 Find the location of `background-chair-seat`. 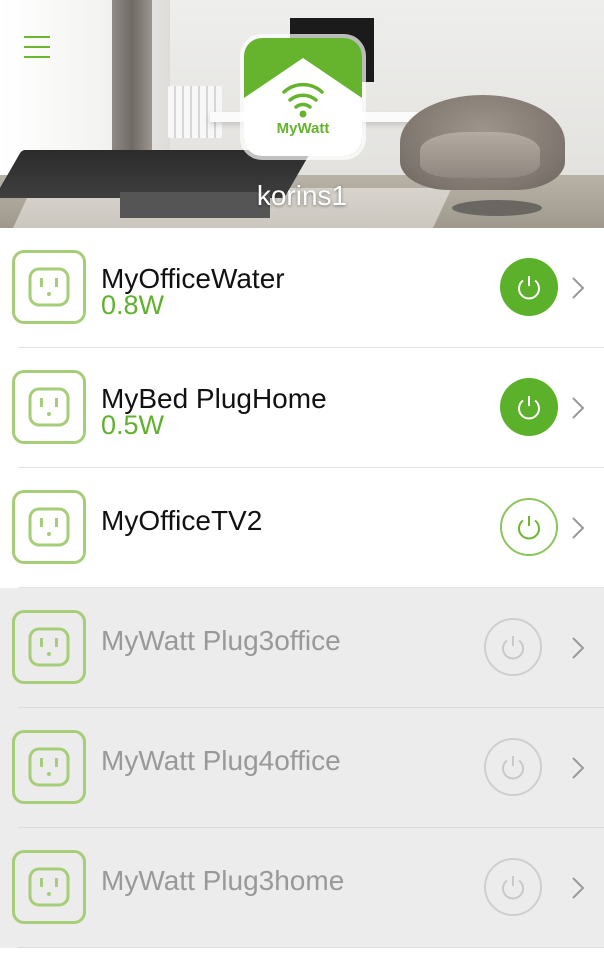

background-chair-seat is located at coordinates (480, 155).